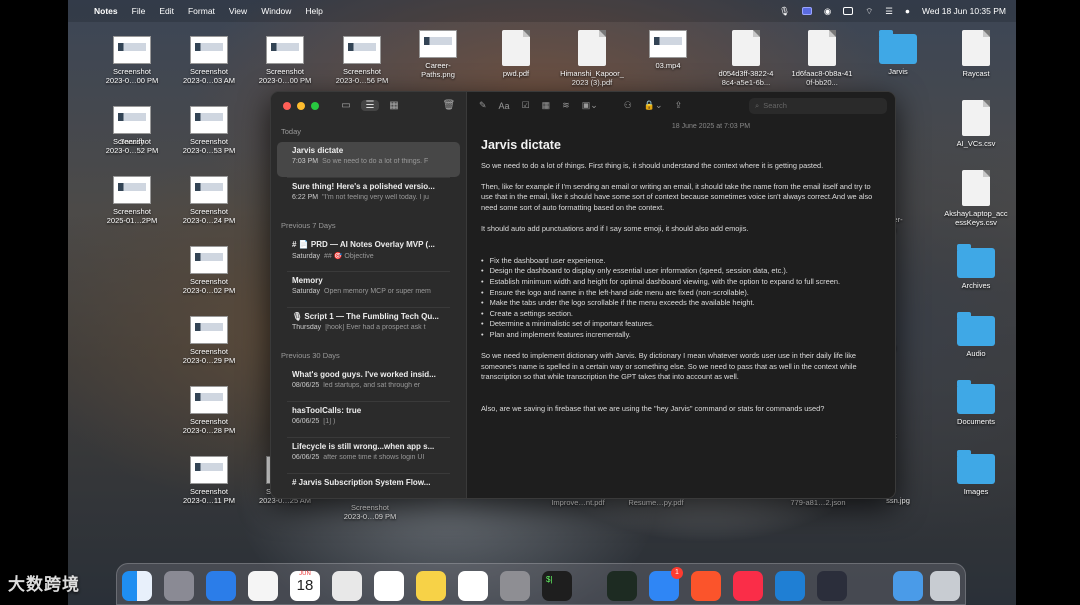 This screenshot has height=605, width=1080. What do you see at coordinates (431, 586) in the screenshot?
I see `notes-icon` at bounding box center [431, 586].